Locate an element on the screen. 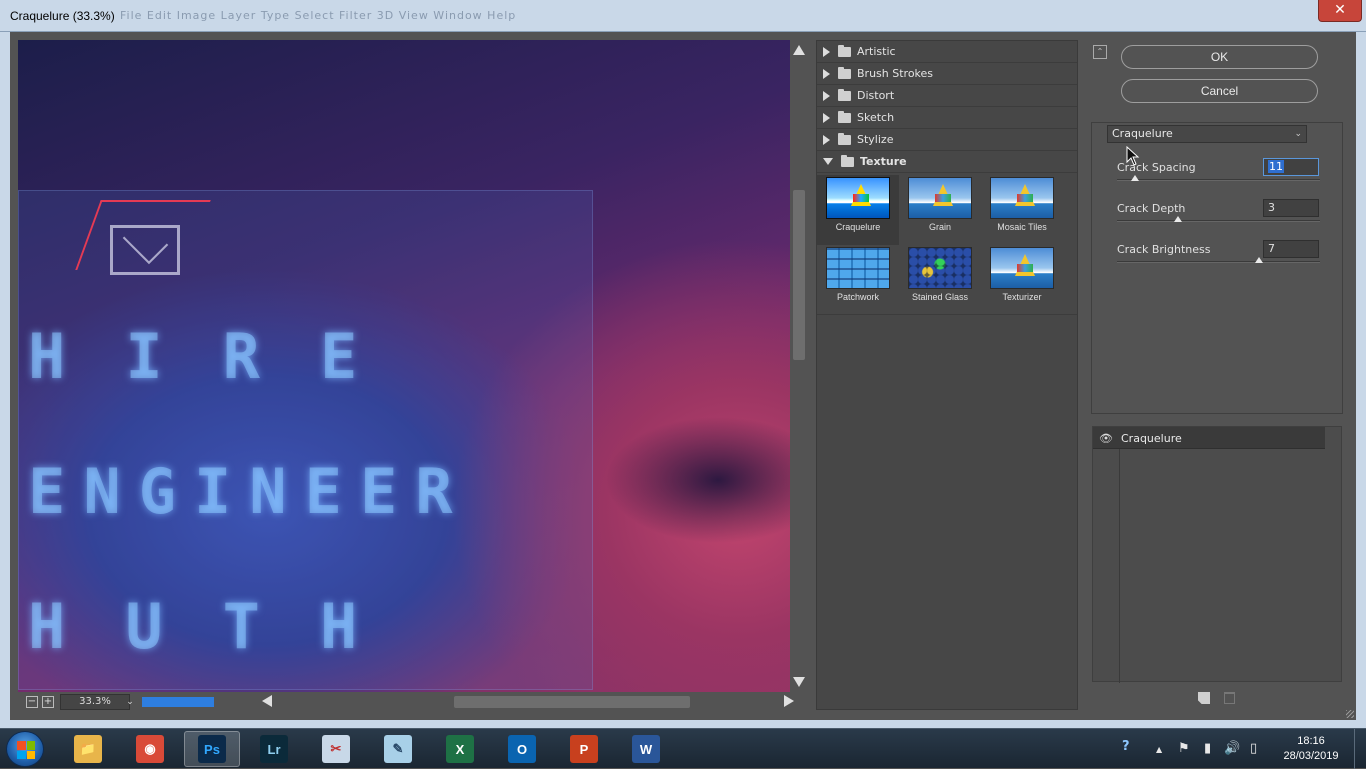  network-signal-icon: ▮ is located at coordinates (1207, 748).